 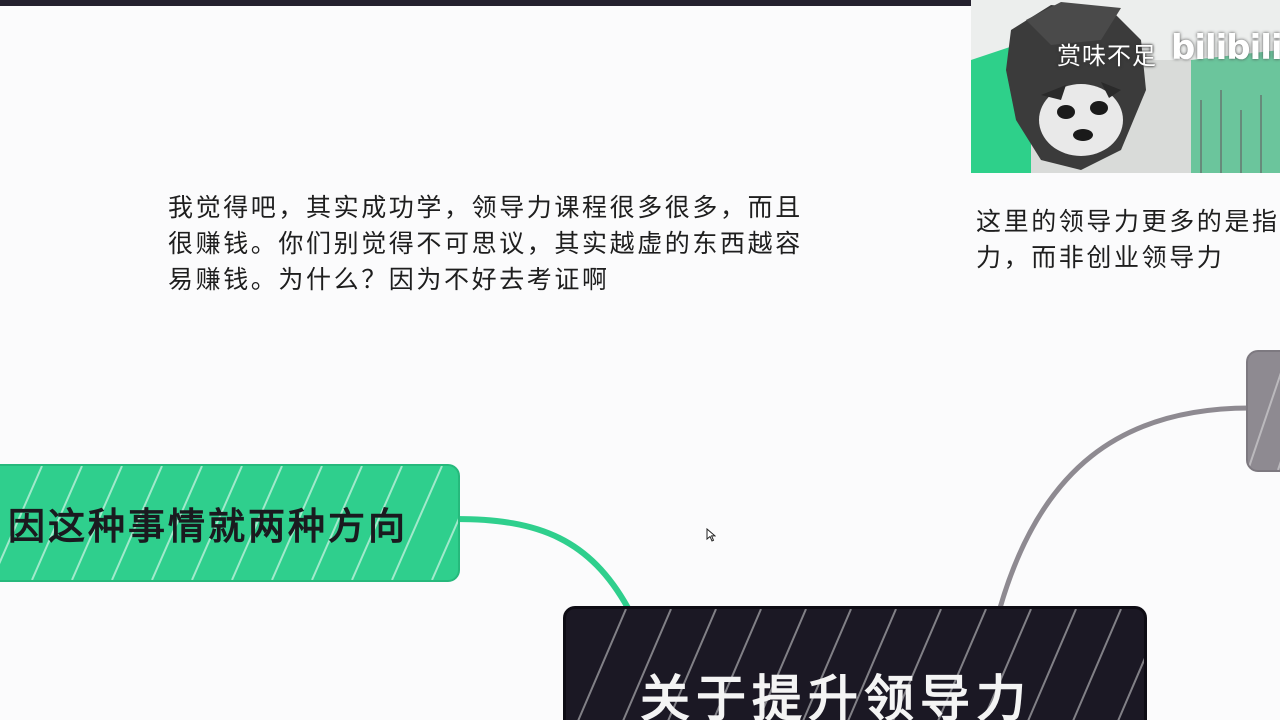 What do you see at coordinates (1125, 508) in the screenshot?
I see `connector-gray` at bounding box center [1125, 508].